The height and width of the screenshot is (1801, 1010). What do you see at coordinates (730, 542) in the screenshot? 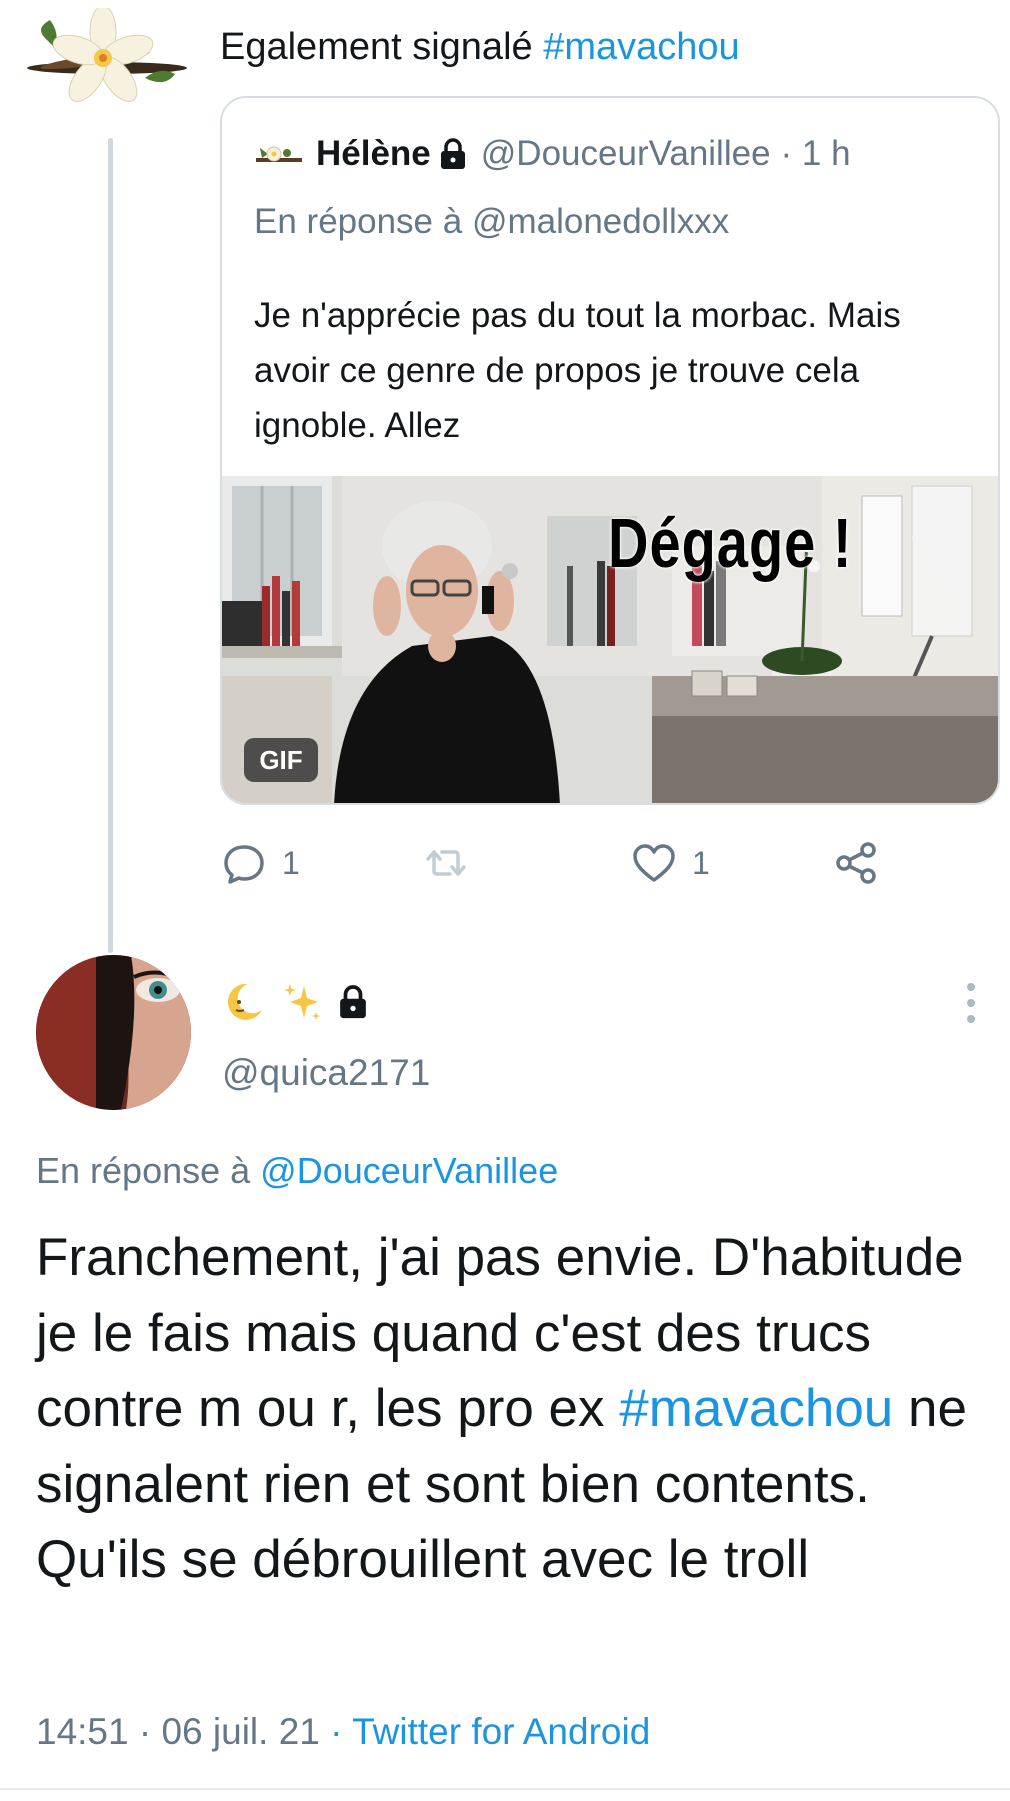
I see `gif-caption-text: Dégage !` at bounding box center [730, 542].